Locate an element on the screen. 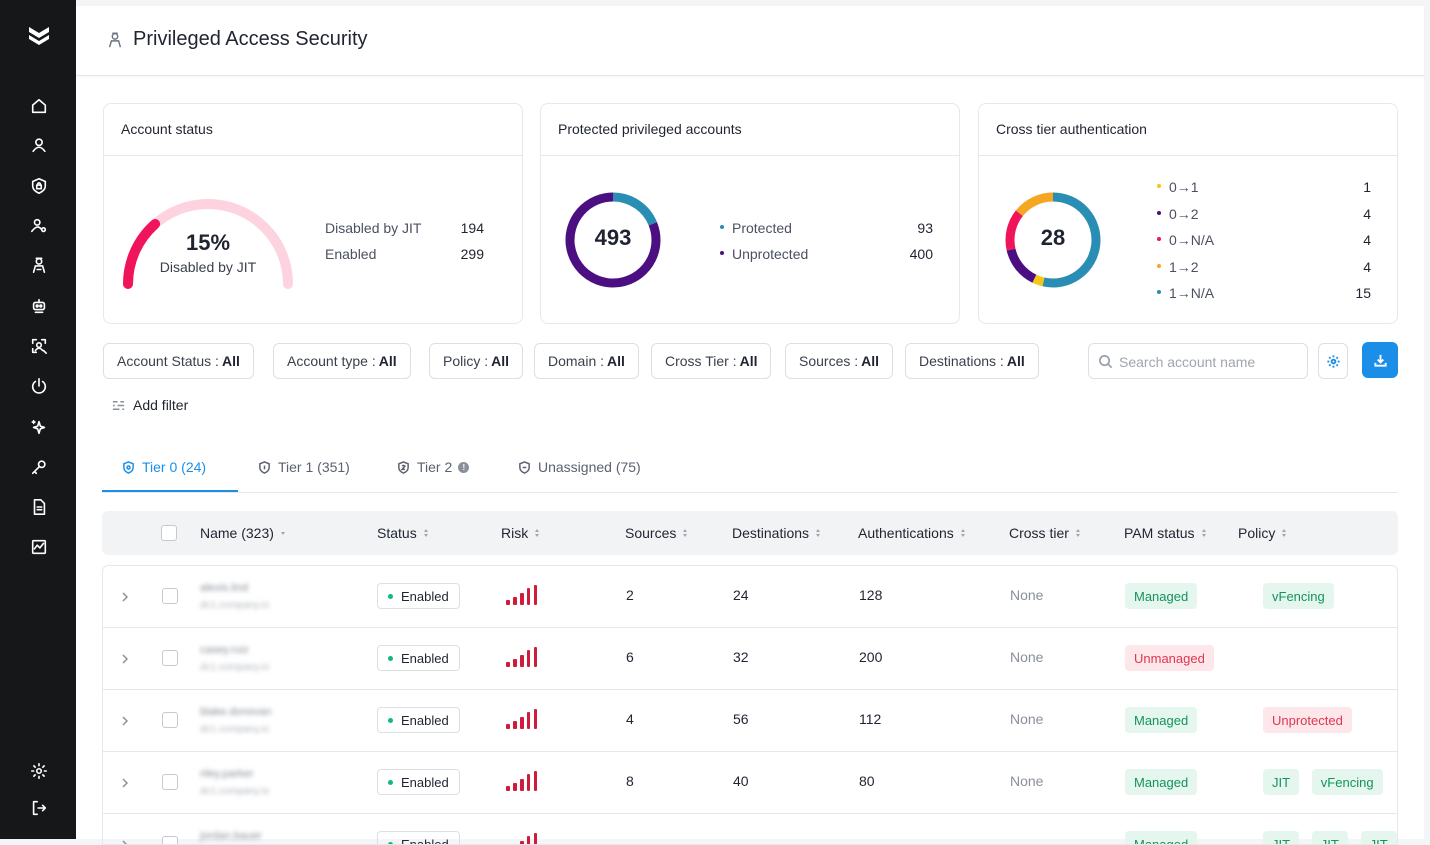  policy-badge: Unprotected is located at coordinates (1307, 720).